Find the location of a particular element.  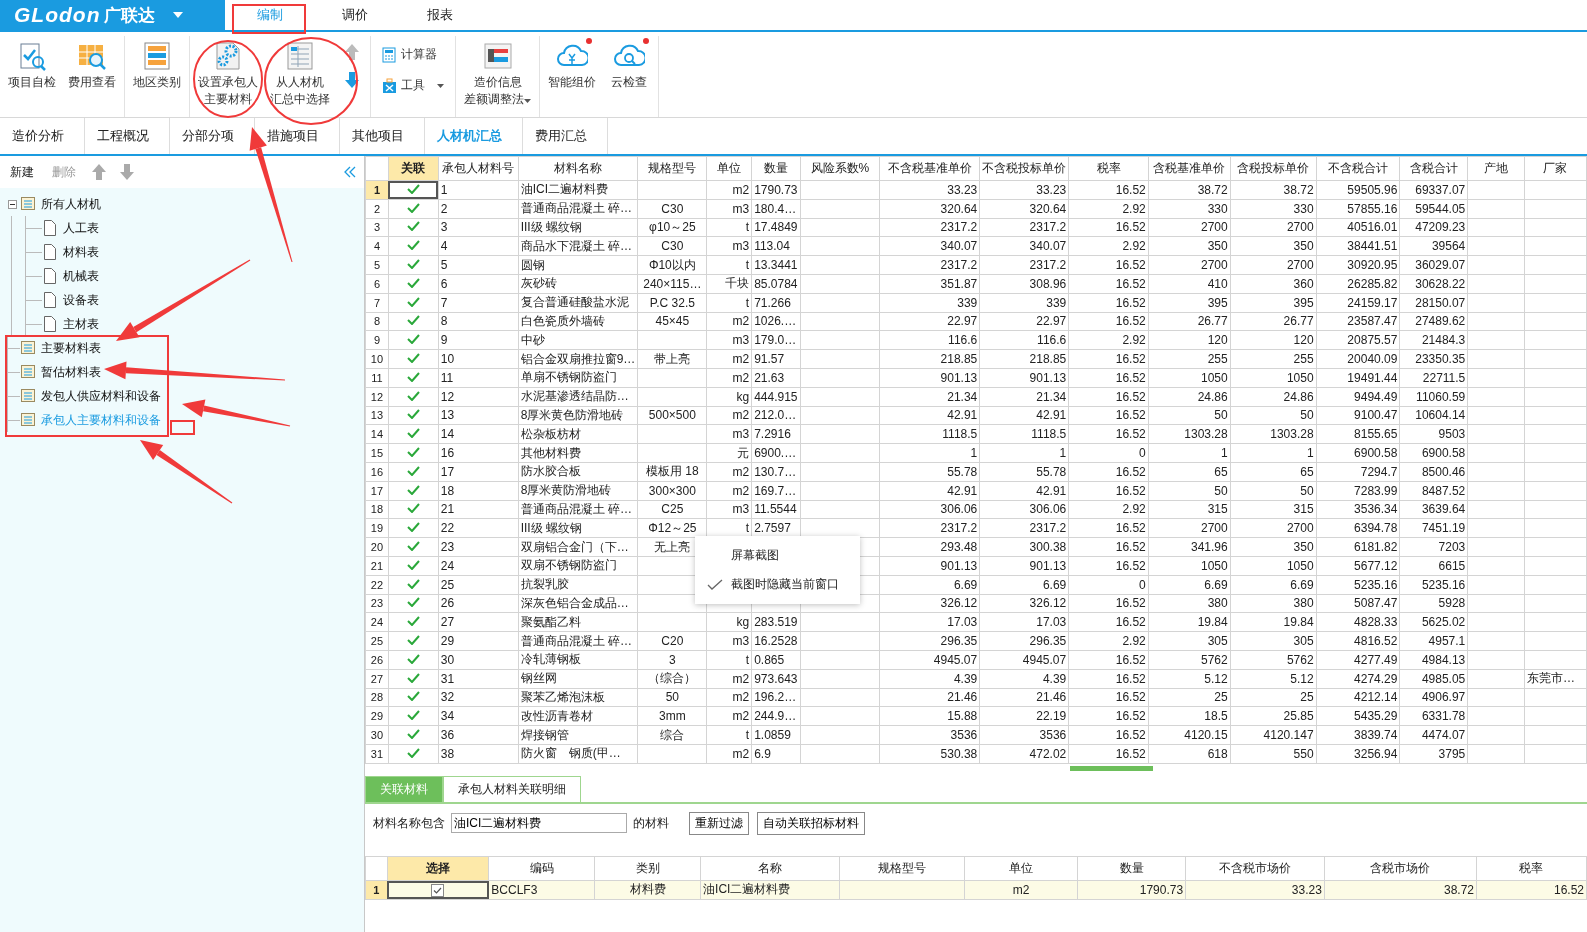

toolbar-button: 新建 is located at coordinates (22, 172).